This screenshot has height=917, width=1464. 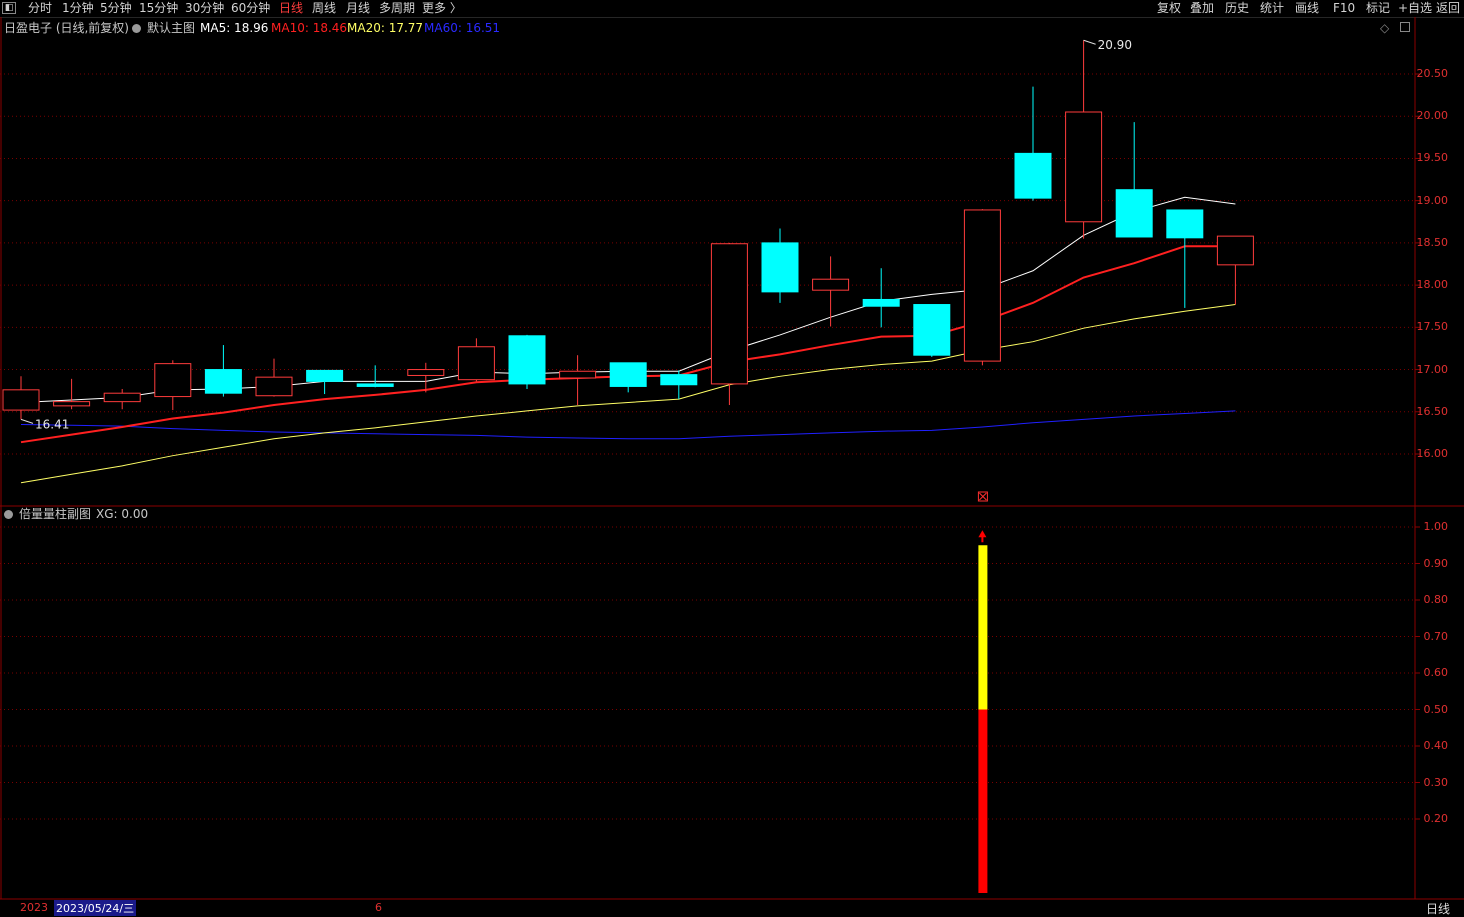 I want to click on main-y-tick-label: 17.50, so click(x=1432, y=327).